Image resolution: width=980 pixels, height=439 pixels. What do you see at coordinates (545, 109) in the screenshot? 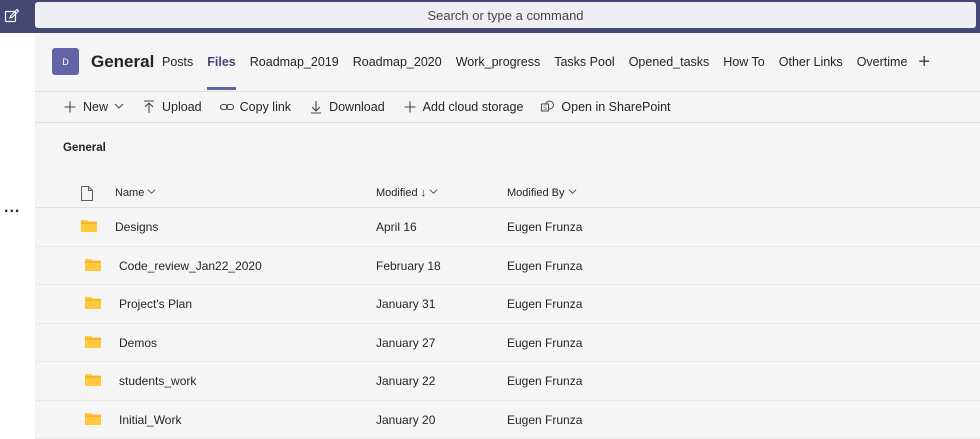
I see `svg-text: S` at bounding box center [545, 109].